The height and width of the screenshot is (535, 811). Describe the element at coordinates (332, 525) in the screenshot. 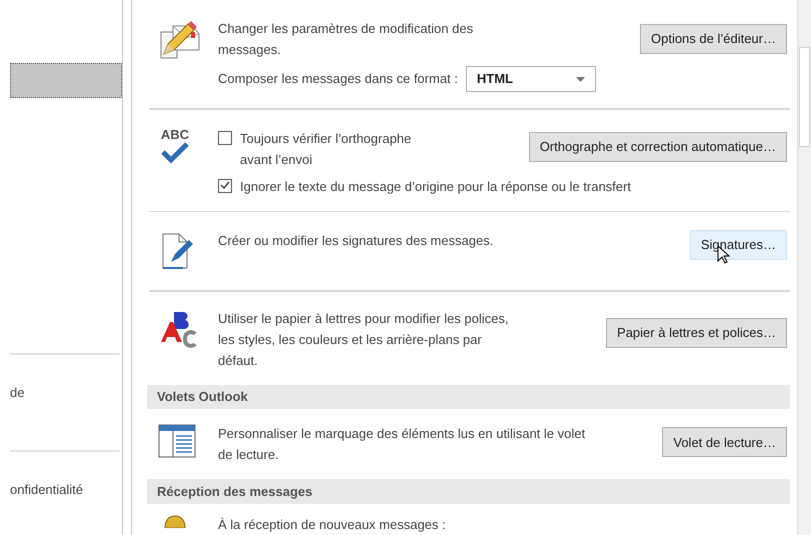

I see `description: À la réception de nouveaux messages :` at that location.